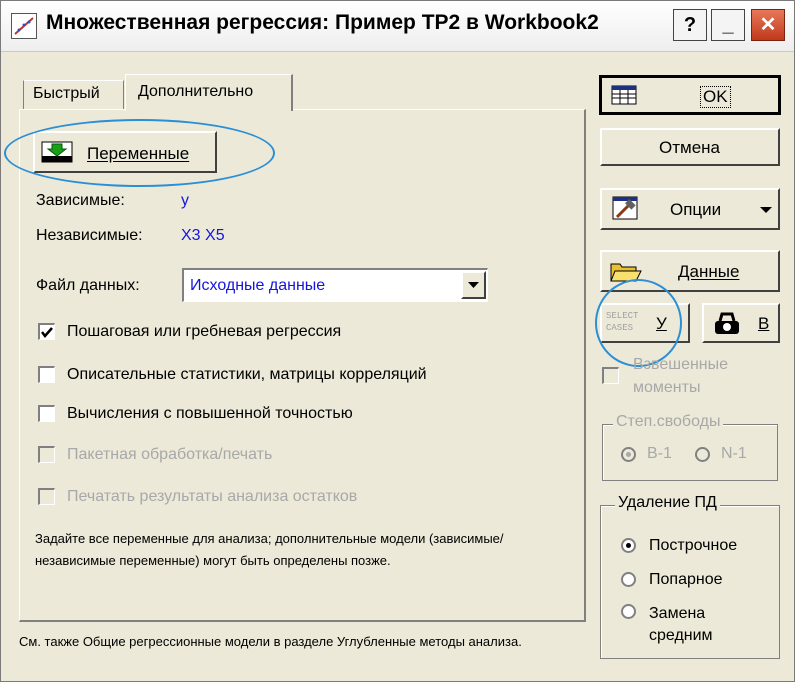  I want to click on independent-label: Независимые:, so click(89, 235).